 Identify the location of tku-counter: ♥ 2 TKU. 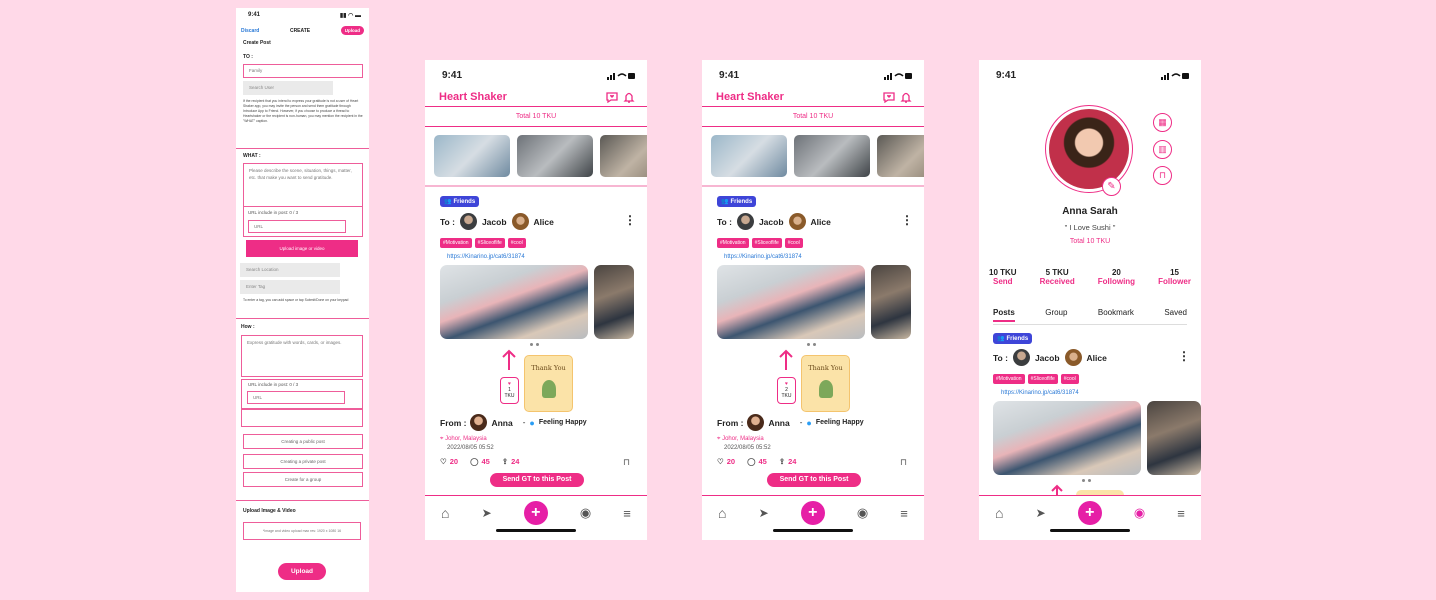
(786, 390).